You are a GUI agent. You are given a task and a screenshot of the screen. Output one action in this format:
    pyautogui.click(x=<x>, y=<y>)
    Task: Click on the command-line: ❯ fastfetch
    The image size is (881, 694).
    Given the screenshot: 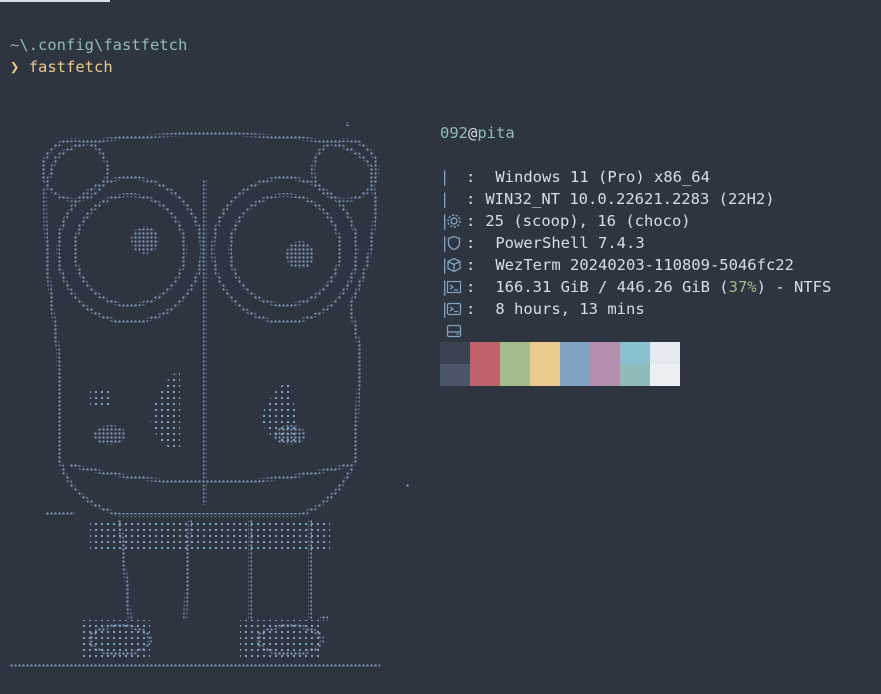 What is the action you would take?
    pyautogui.click(x=61, y=67)
    